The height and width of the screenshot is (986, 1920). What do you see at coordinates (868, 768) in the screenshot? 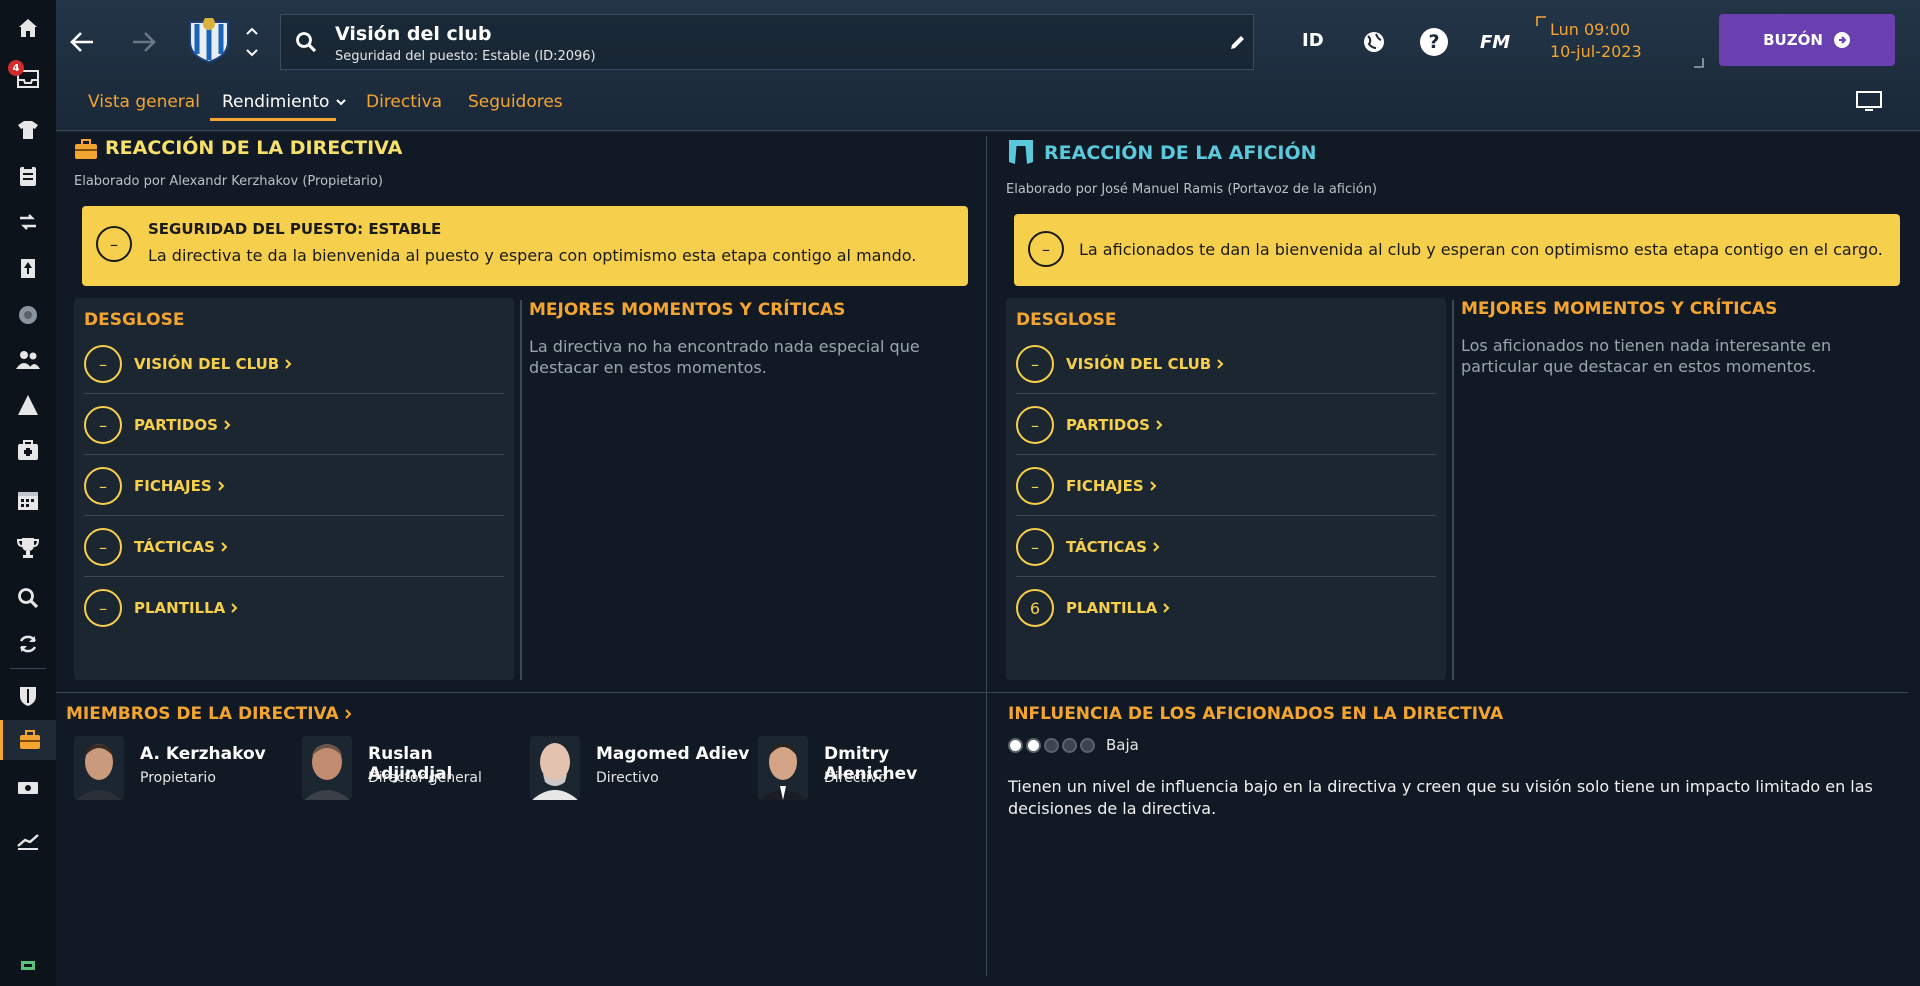
I see `board-member: Dmitry Alenichev Directivo` at bounding box center [868, 768].